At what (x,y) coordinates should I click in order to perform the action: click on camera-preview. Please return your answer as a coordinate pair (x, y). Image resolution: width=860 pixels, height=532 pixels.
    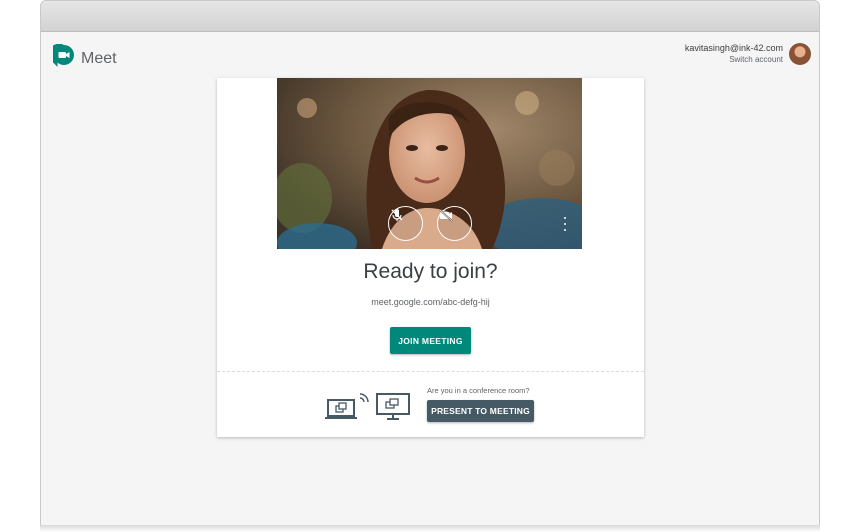
    Looking at the image, I should click on (429, 163).